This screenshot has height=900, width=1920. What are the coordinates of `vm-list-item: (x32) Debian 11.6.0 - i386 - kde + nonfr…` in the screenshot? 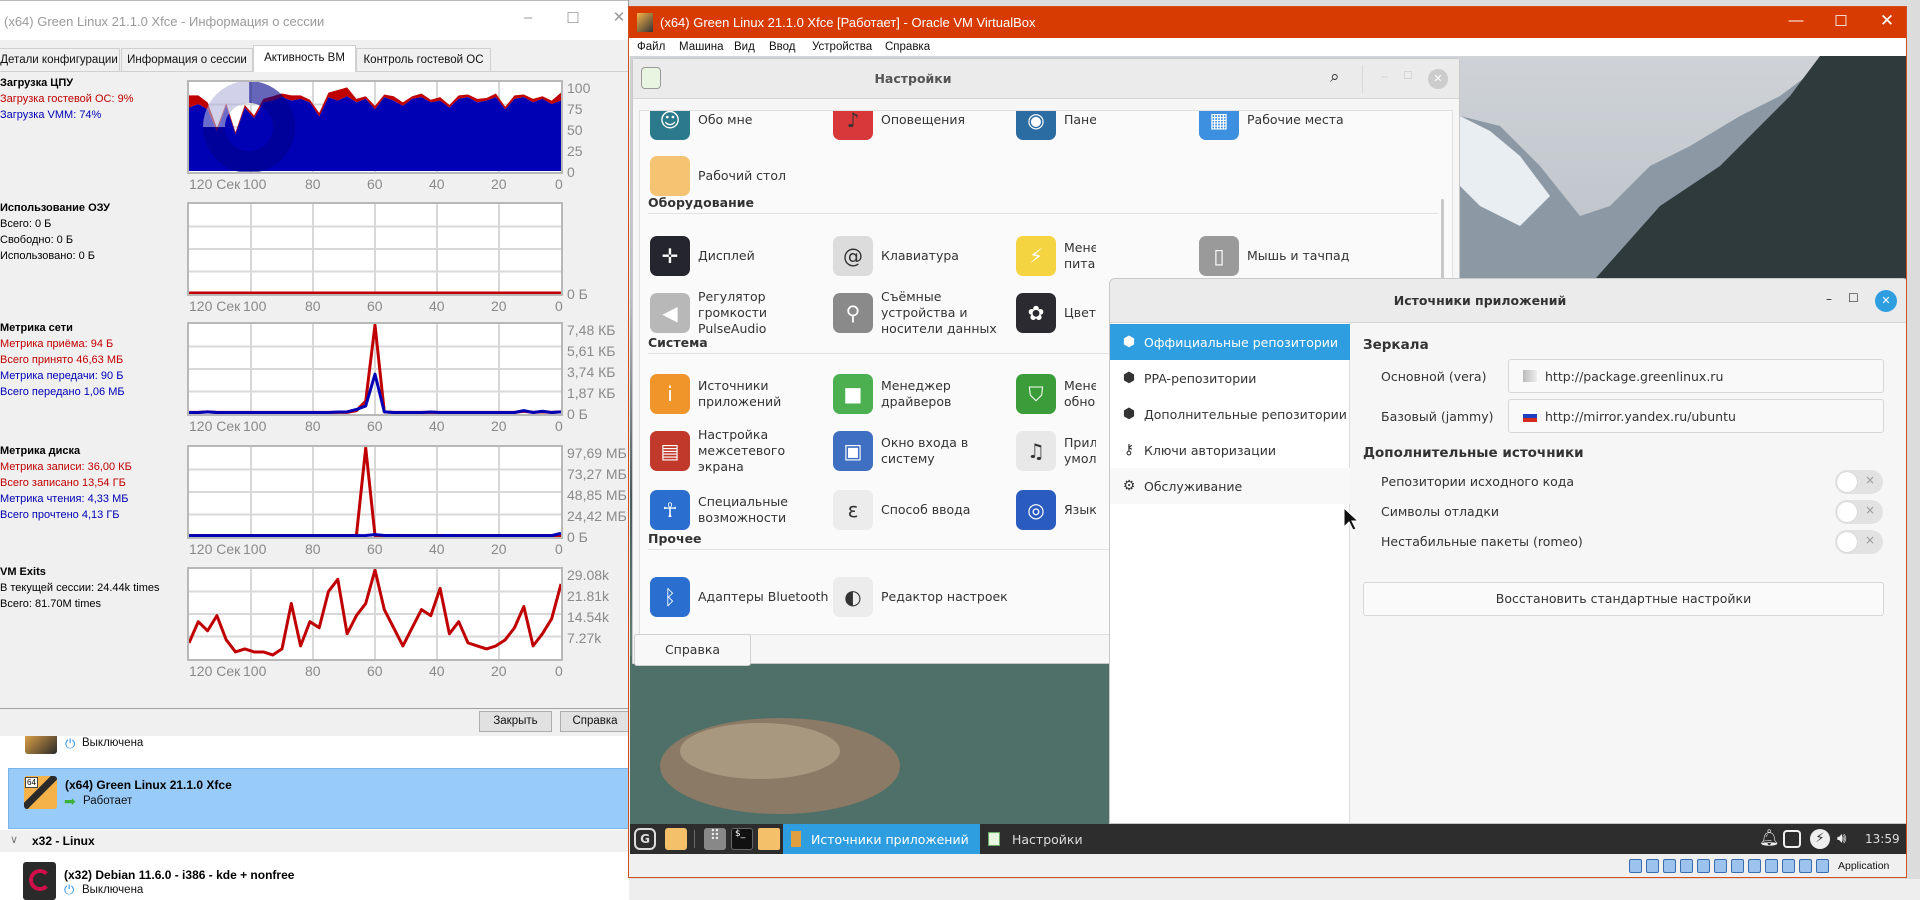 It's located at (318, 877).